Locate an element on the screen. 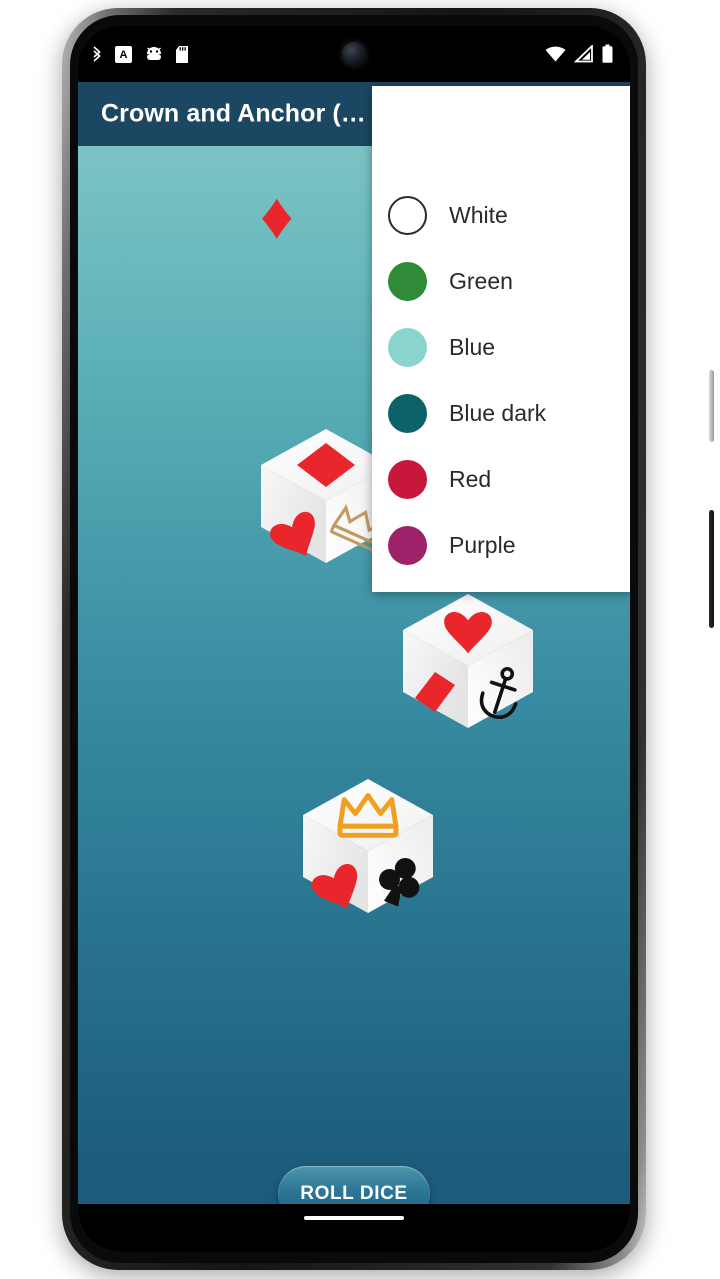  color-dropdown-menu: White Green Blue Blue dark Red Purple is located at coordinates (501, 339).